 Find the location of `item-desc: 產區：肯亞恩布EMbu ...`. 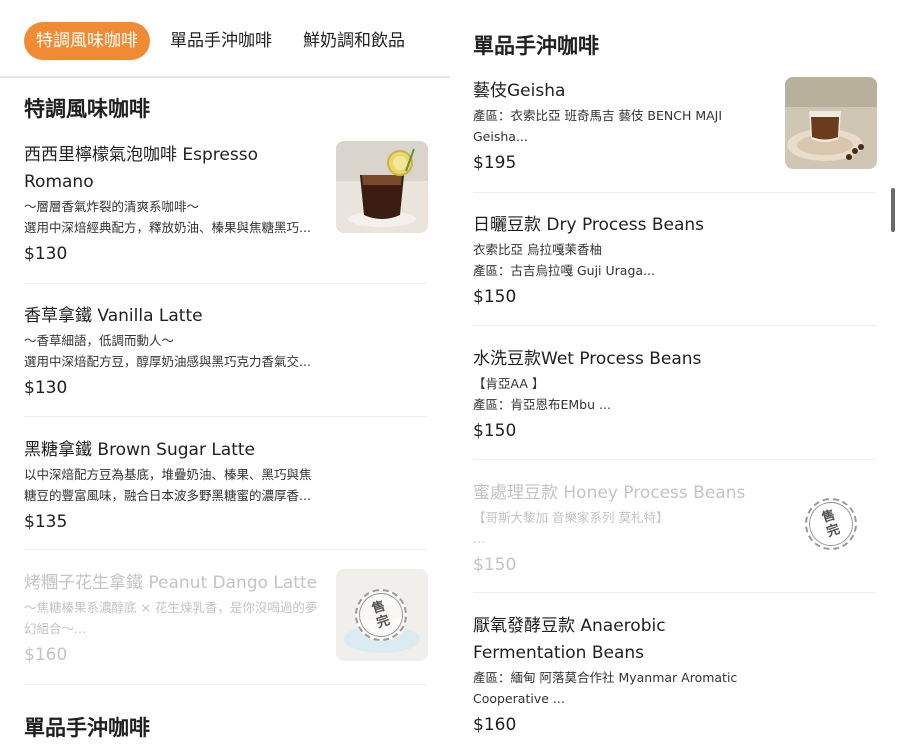

item-desc: 產區：肯亞恩布EMbu ... is located at coordinates (542, 404).